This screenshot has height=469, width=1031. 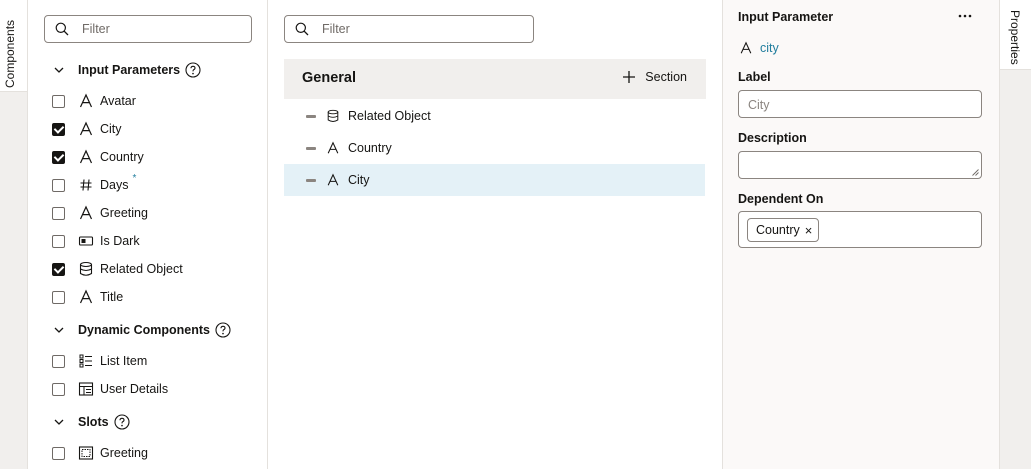 I want to click on tab-properties: Properties, so click(x=1015, y=35).